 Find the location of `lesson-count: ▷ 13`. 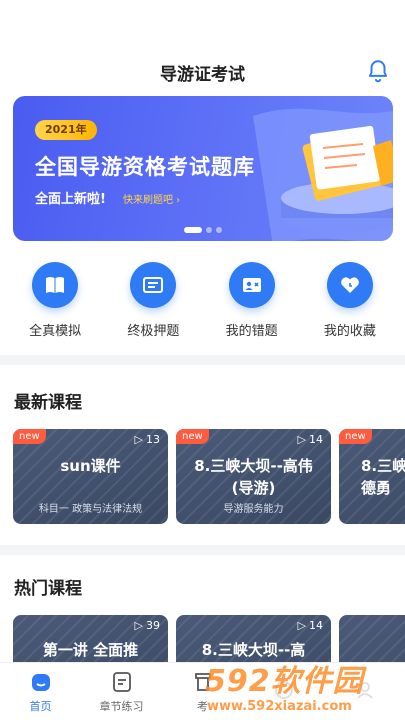

lesson-count: ▷ 13 is located at coordinates (147, 439).